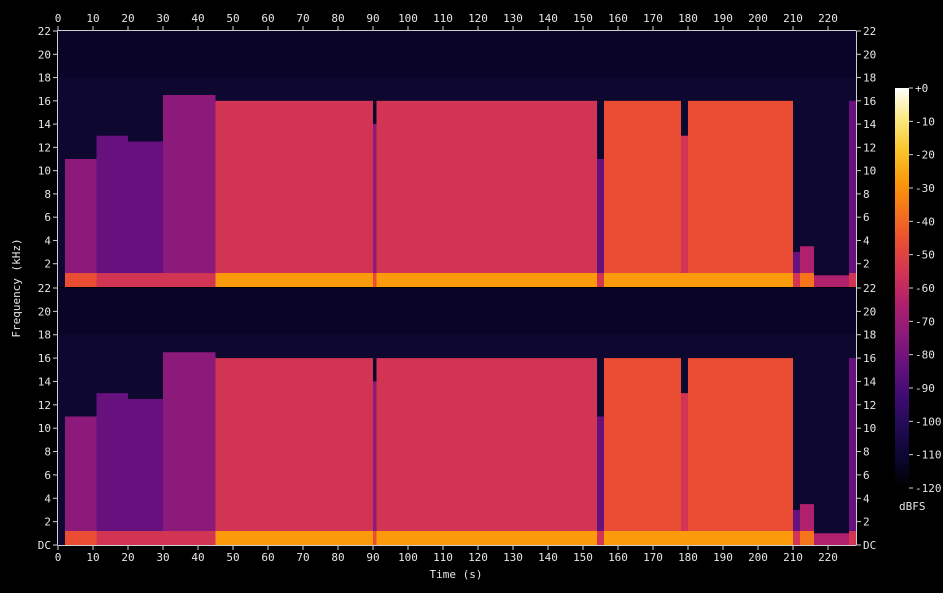 Image resolution: width=943 pixels, height=593 pixels. Describe the element at coordinates (44, 54) in the screenshot. I see `y-tick-label-top-left: 20` at that location.